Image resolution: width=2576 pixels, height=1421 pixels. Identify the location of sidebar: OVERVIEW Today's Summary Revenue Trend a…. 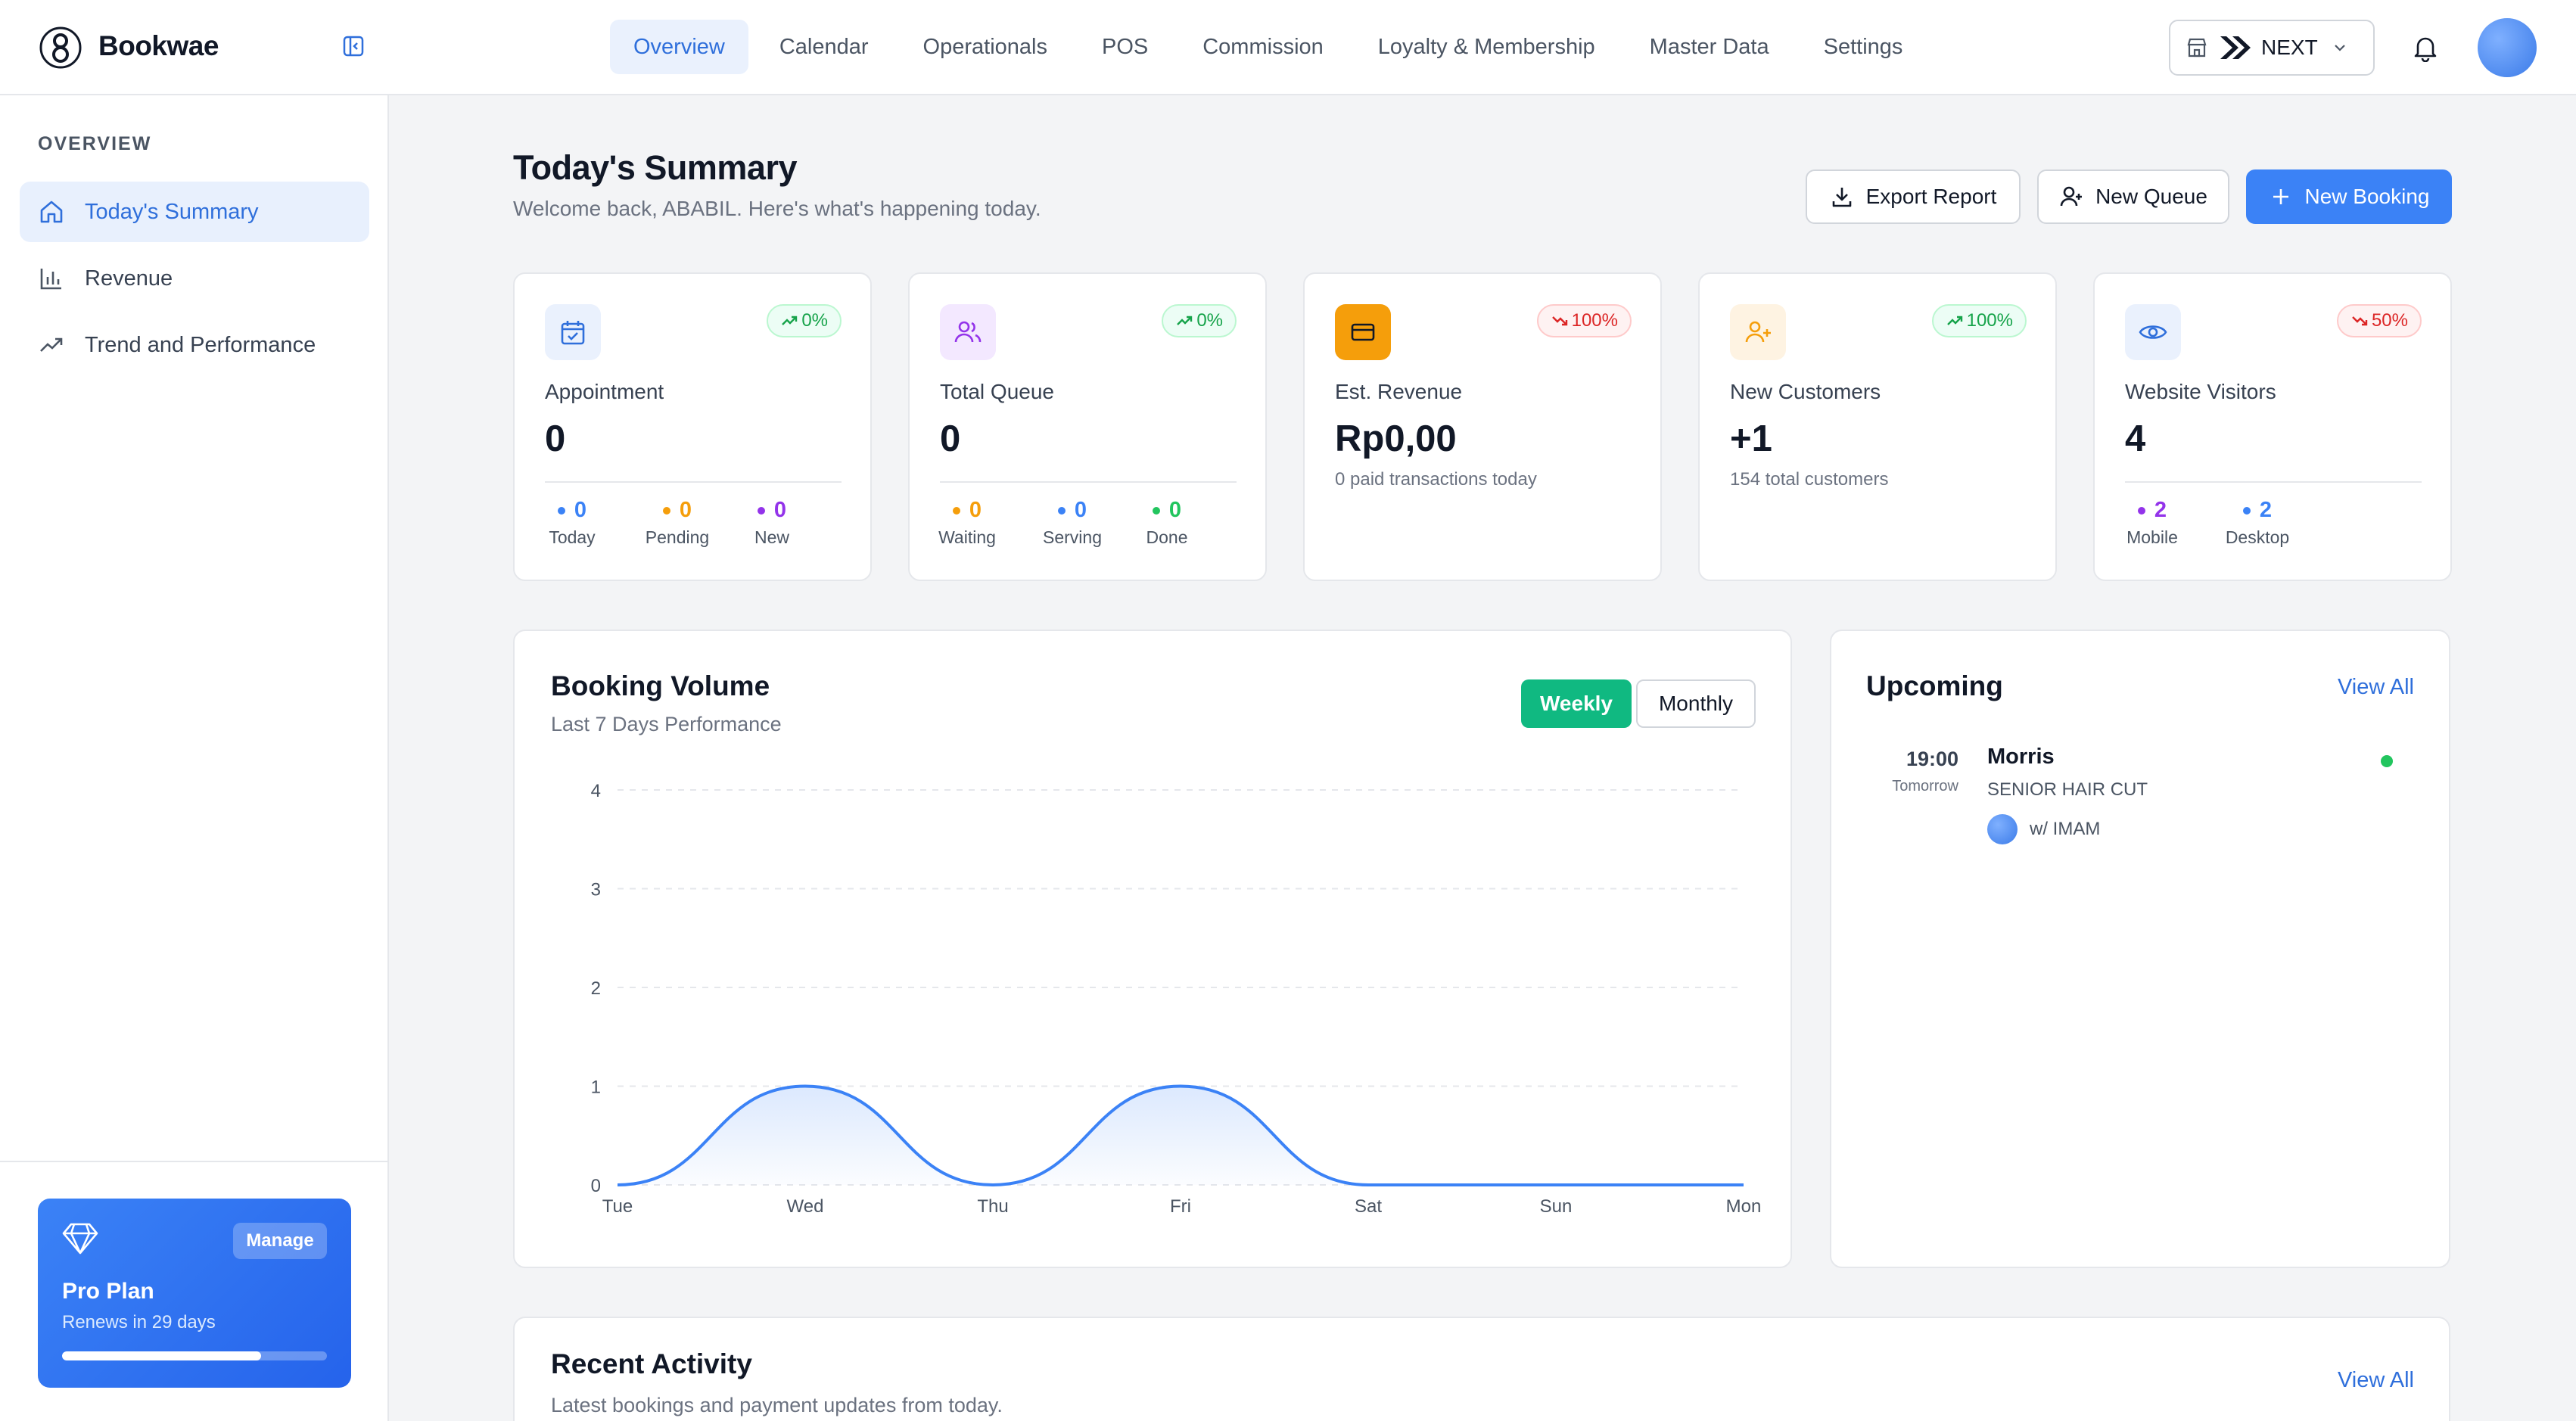
(194, 758).